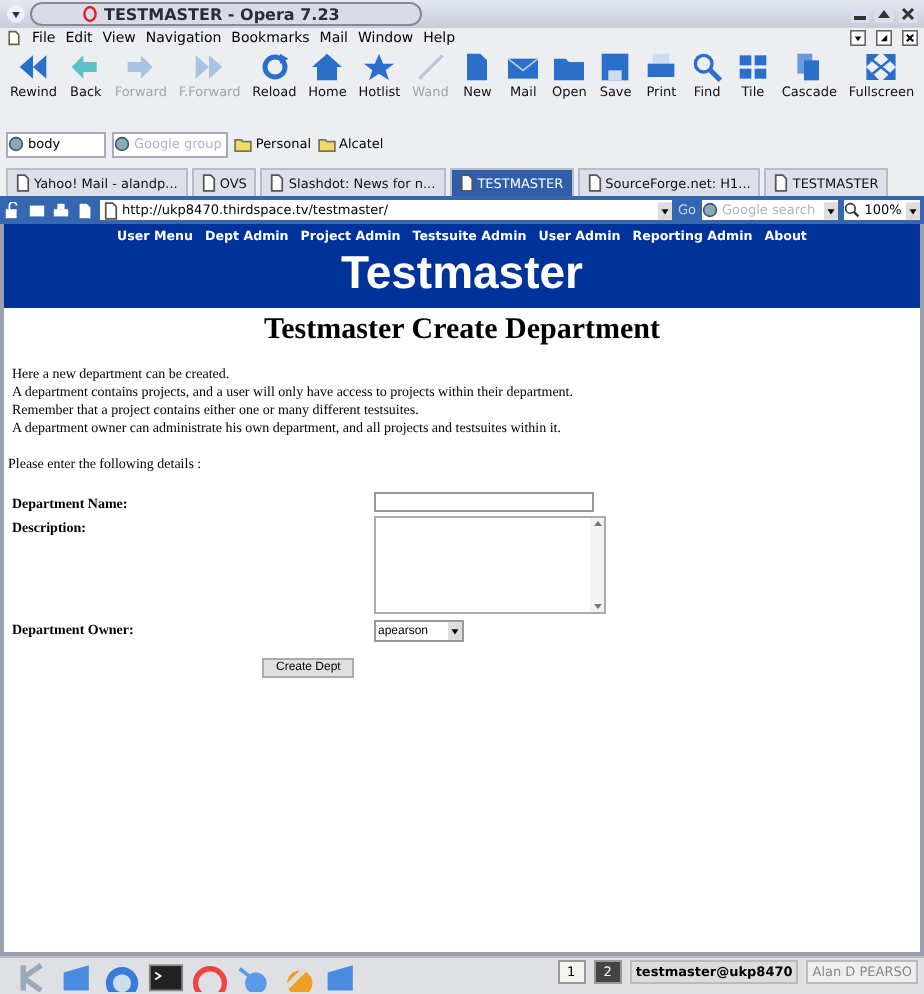 The image size is (924, 994). What do you see at coordinates (16, 14) in the screenshot?
I see `menu-icon` at bounding box center [16, 14].